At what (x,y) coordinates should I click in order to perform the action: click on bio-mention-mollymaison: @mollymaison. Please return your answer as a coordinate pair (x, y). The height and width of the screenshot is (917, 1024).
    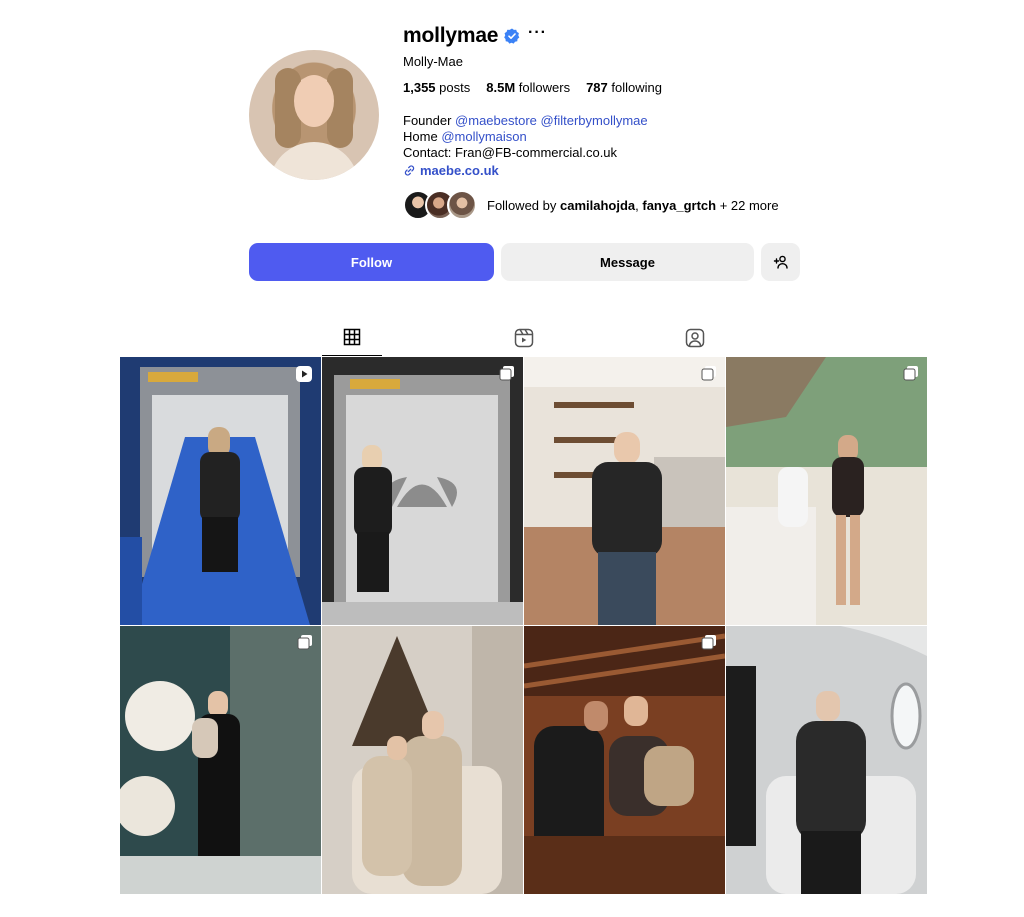
    Looking at the image, I should click on (483, 136).